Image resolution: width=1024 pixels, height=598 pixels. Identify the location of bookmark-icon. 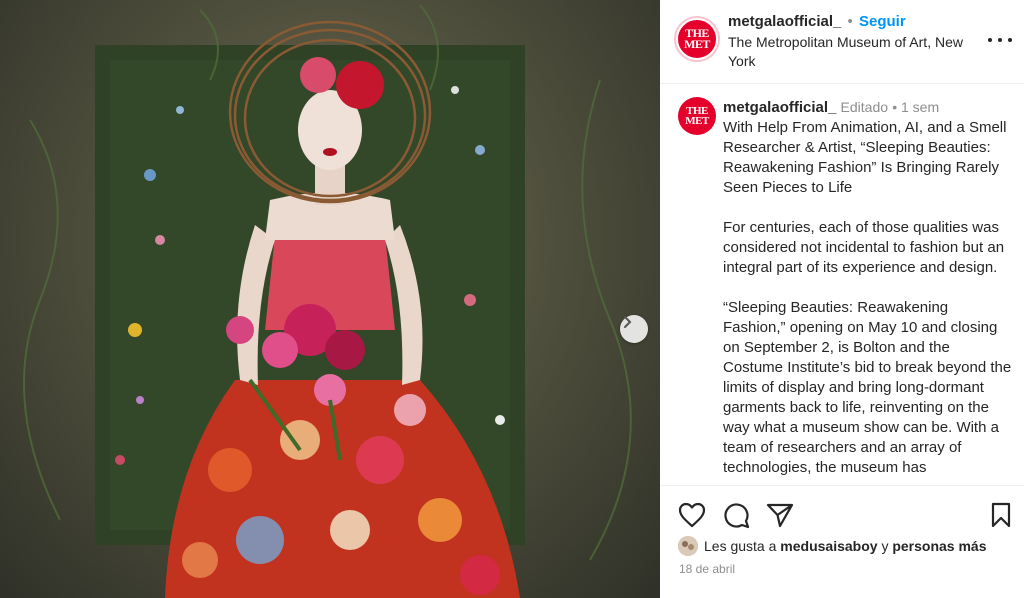
(1001, 515).